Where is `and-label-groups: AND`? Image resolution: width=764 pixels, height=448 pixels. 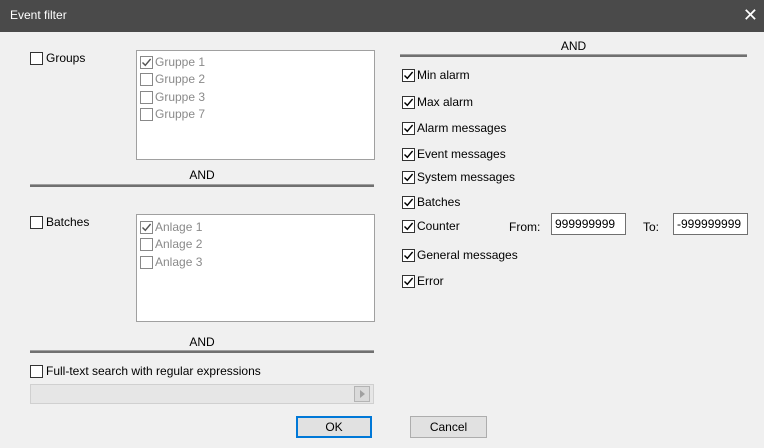 and-label-groups: AND is located at coordinates (202, 175).